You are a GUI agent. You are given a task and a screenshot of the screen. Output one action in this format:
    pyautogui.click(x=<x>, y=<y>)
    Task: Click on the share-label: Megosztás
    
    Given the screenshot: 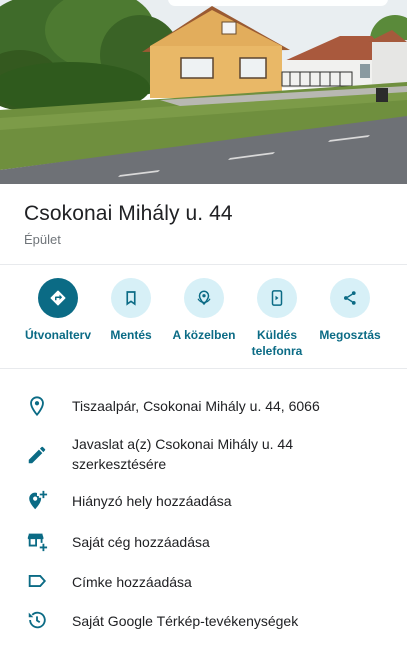 What is the action you would take?
    pyautogui.click(x=350, y=335)
    